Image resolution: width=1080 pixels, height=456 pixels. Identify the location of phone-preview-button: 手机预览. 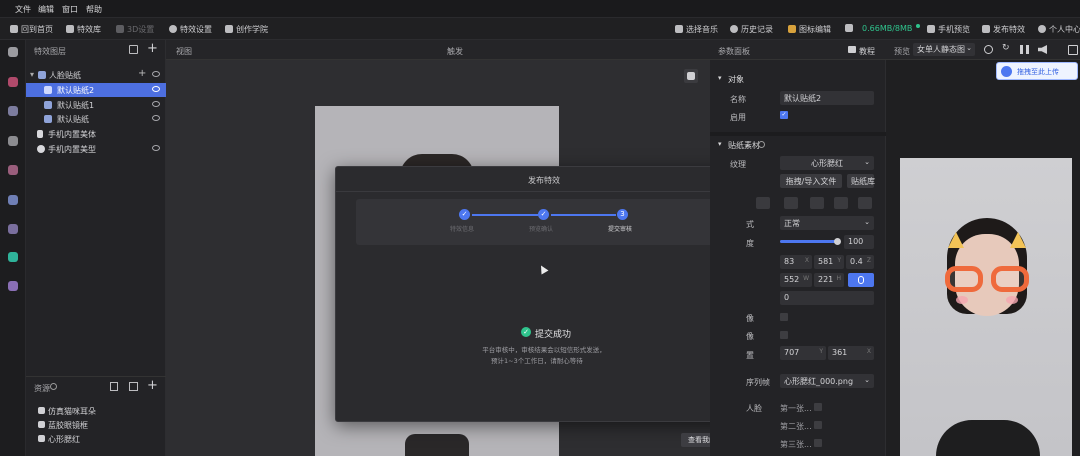
(948, 29).